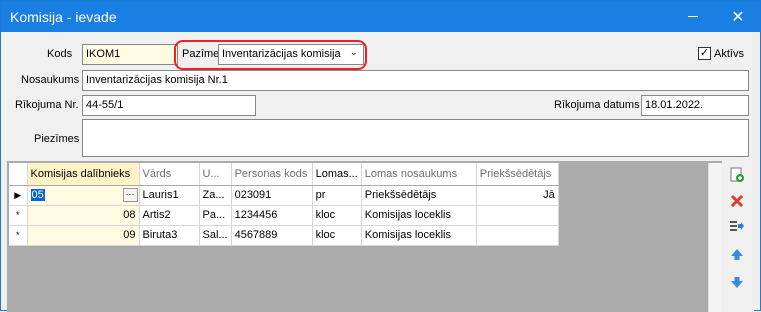 This screenshot has width=761, height=312. Describe the element at coordinates (695, 105) in the screenshot. I see `rikojuma-datums-field: 18.01.2022.` at that location.